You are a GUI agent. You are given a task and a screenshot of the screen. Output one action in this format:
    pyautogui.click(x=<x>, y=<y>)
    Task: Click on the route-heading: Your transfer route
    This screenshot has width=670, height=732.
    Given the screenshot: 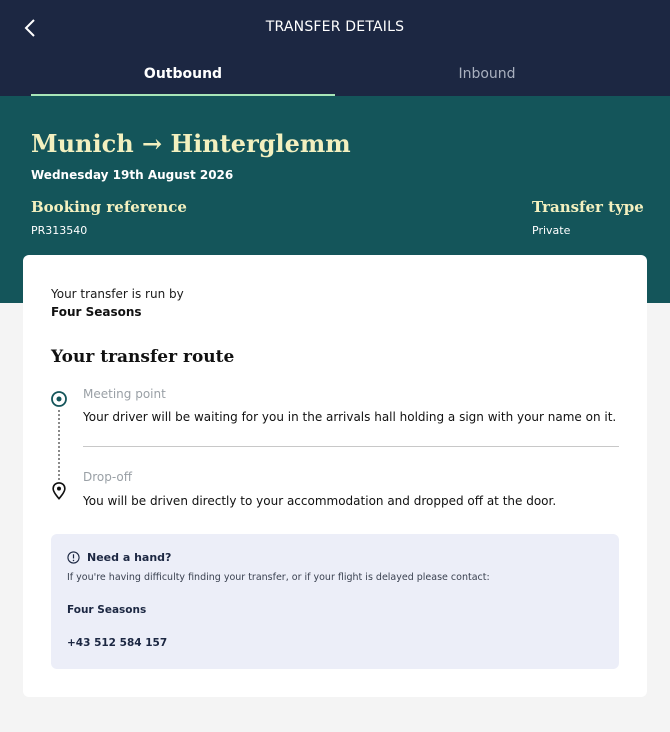 What is the action you would take?
    pyautogui.click(x=143, y=357)
    